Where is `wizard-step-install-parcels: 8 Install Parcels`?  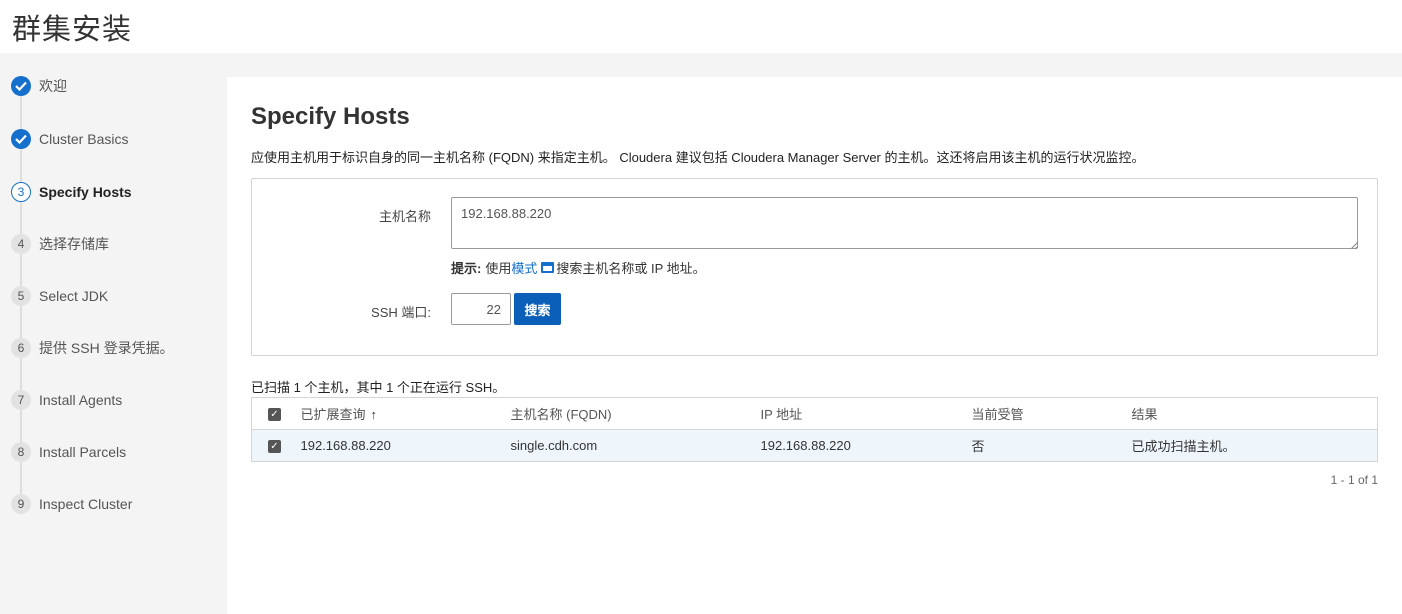
wizard-step-install-parcels: 8 Install Parcels is located at coordinates (68, 452).